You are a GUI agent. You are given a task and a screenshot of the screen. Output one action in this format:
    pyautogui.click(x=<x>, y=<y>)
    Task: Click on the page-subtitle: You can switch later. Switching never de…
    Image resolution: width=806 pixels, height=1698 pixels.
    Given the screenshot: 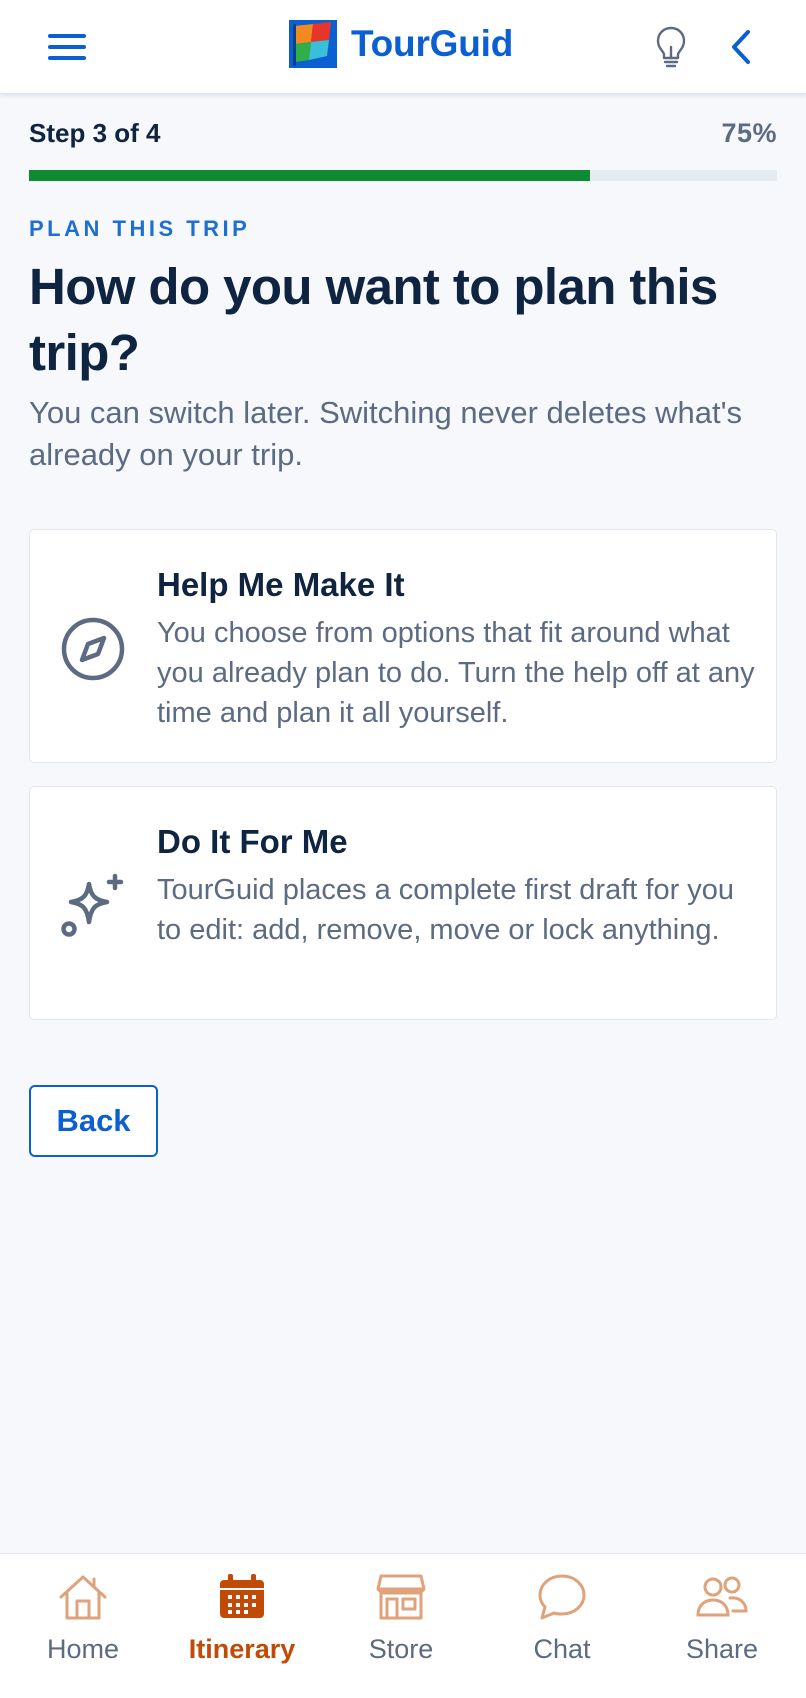 What is the action you would take?
    pyautogui.click(x=385, y=433)
    